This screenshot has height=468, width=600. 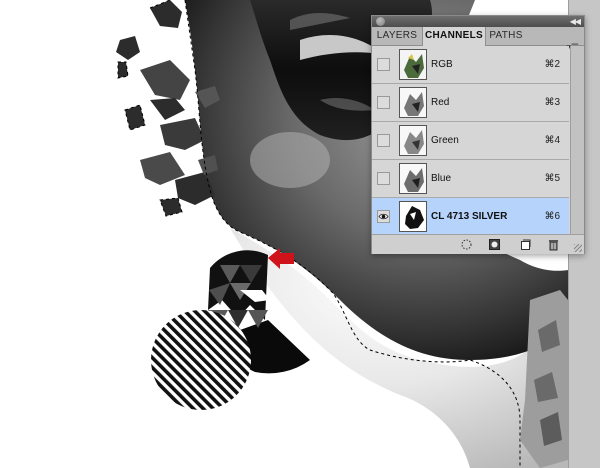 I want to click on channel-name: Green, so click(x=445, y=140).